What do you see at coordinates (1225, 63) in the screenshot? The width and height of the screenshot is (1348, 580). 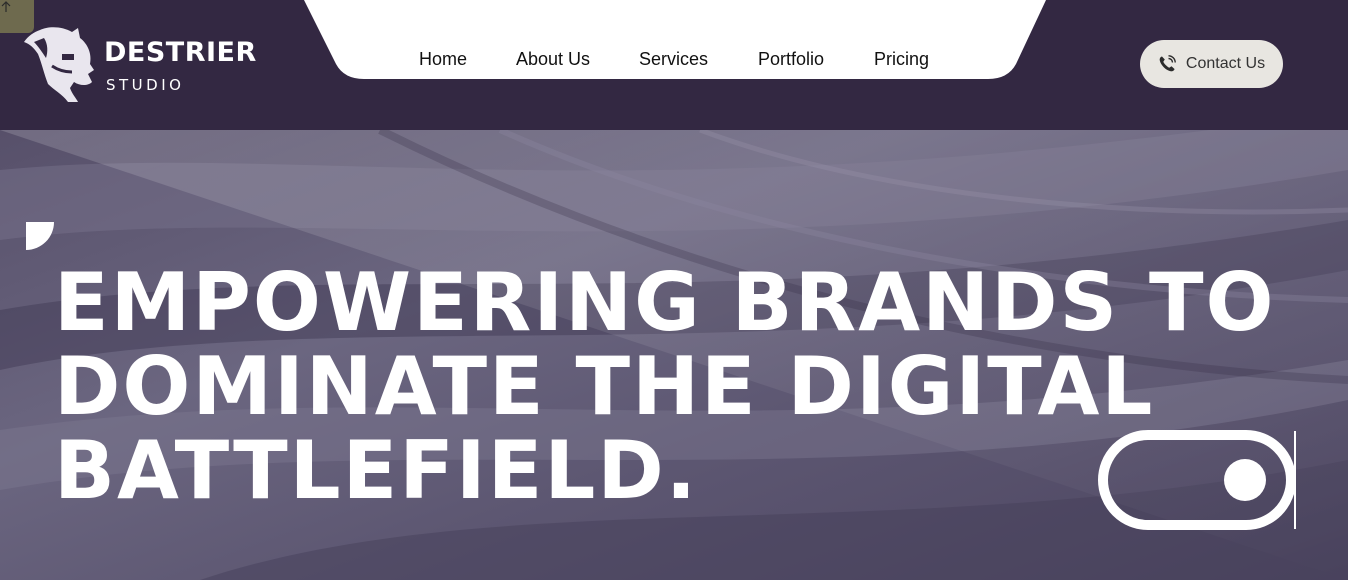 I see `contact-us-label: Contact Us` at bounding box center [1225, 63].